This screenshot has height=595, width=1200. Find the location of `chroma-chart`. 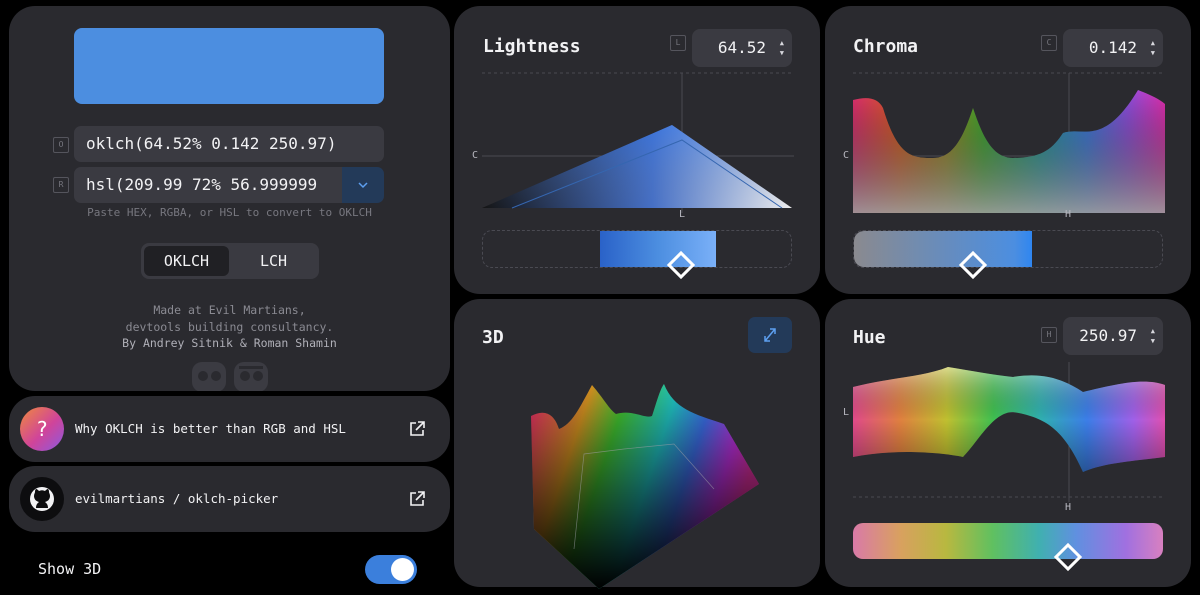

chroma-chart is located at coordinates (1009, 142).